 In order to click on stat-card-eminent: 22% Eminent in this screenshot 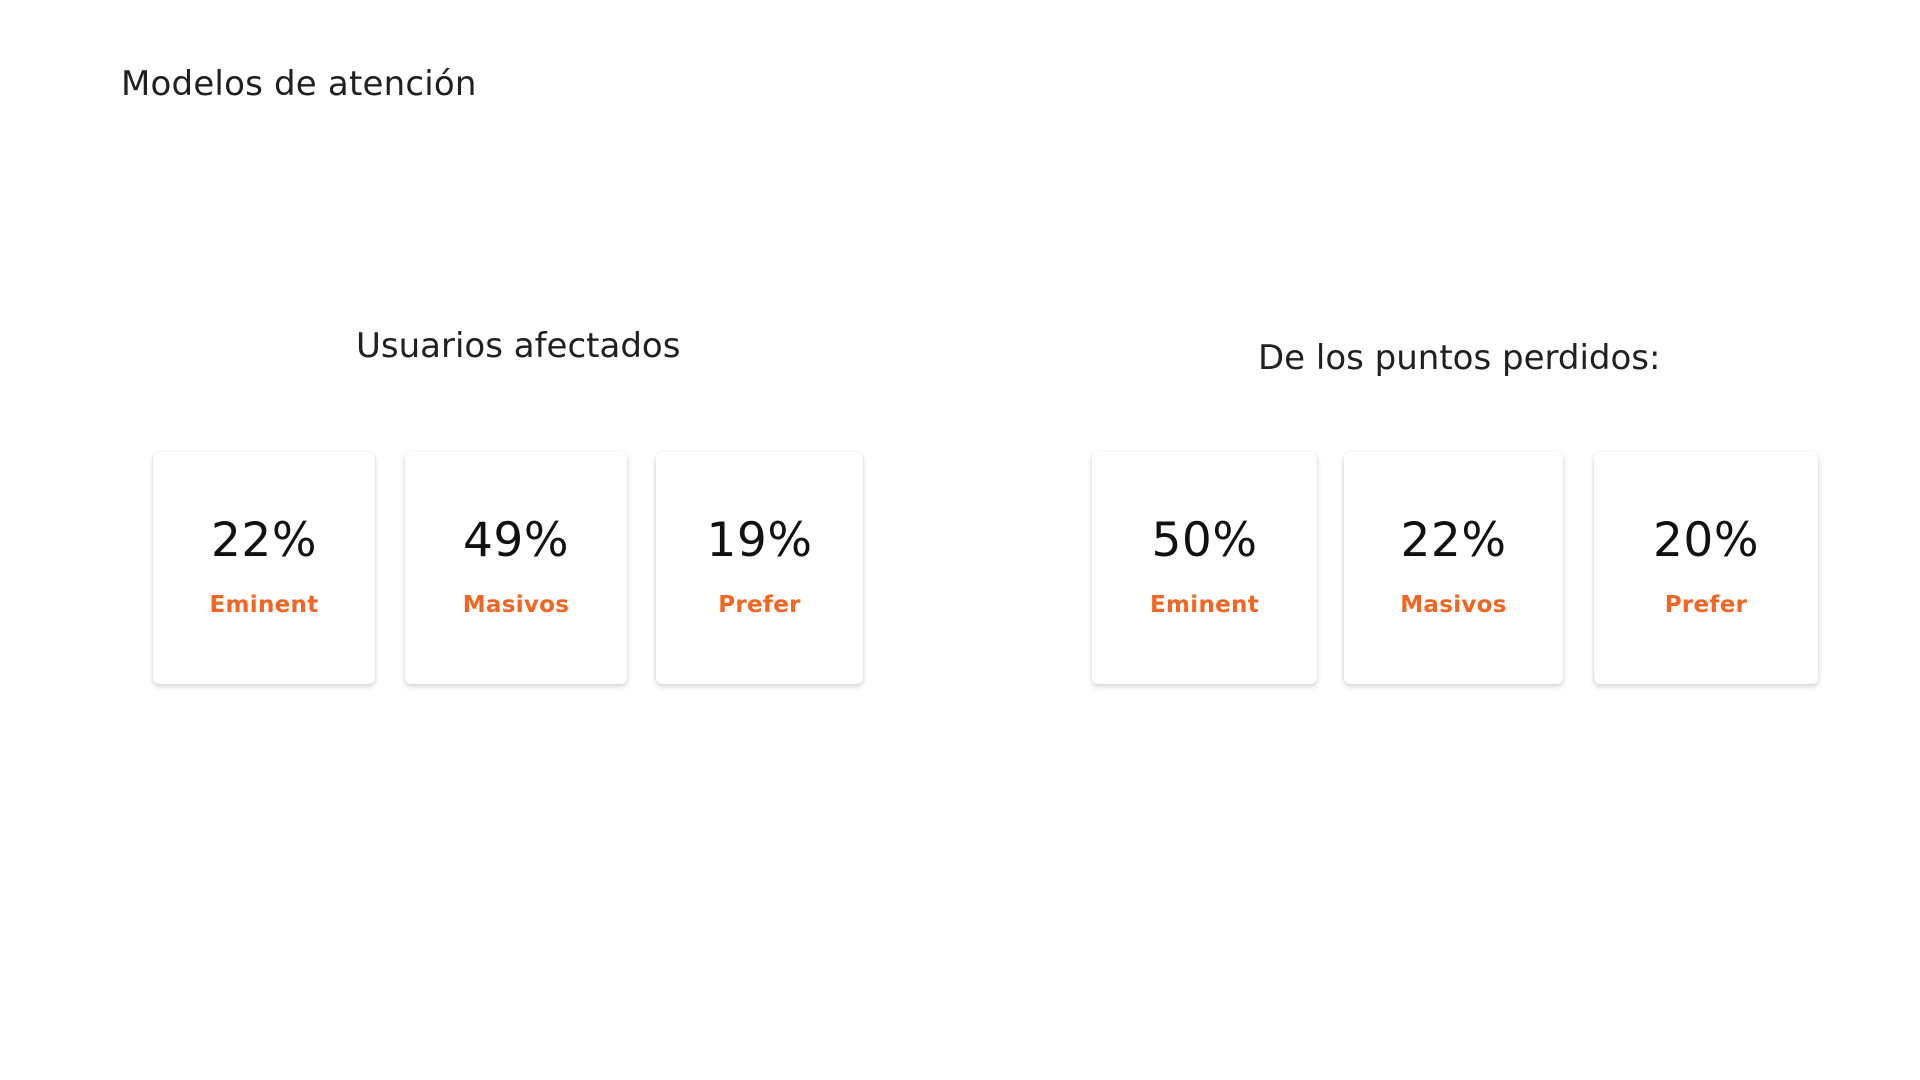, I will do `click(264, 568)`.